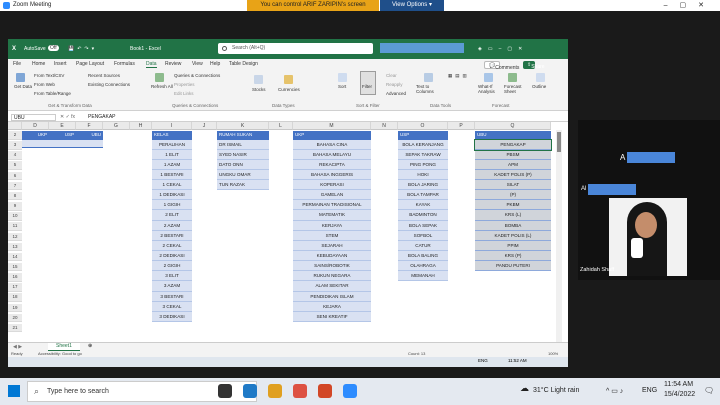 The image size is (720, 405). Describe the element at coordinates (104, 75) in the screenshot. I see `recent-sources-button: Recent Sources` at that location.